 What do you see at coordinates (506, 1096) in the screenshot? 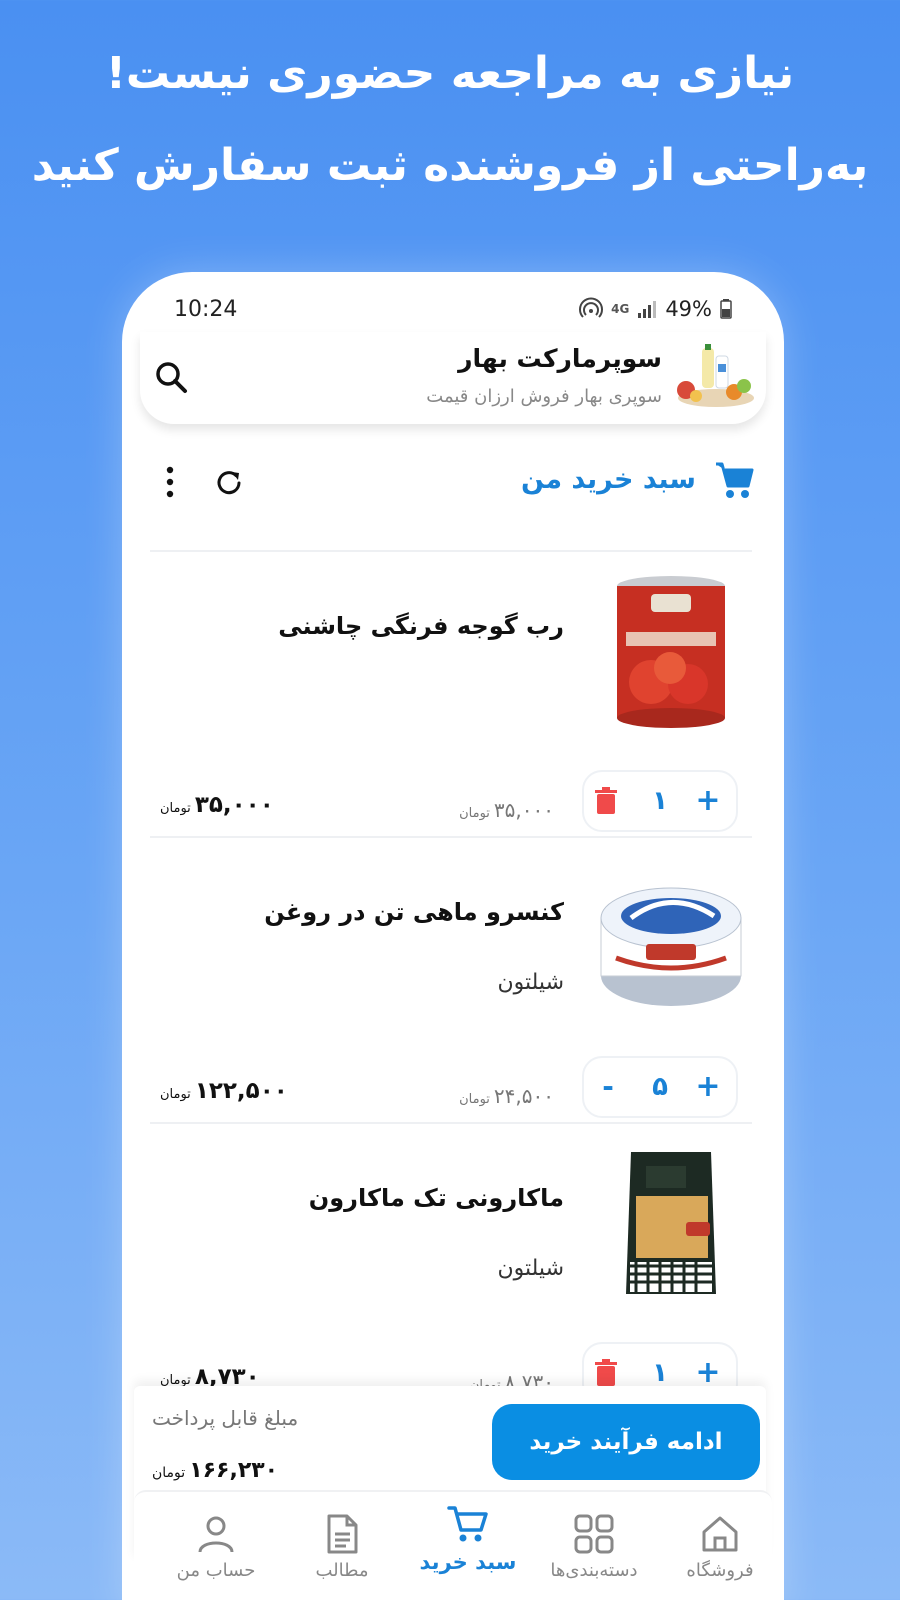
I see `unit-price: ۲۴,۵۰۰تومان` at bounding box center [506, 1096].